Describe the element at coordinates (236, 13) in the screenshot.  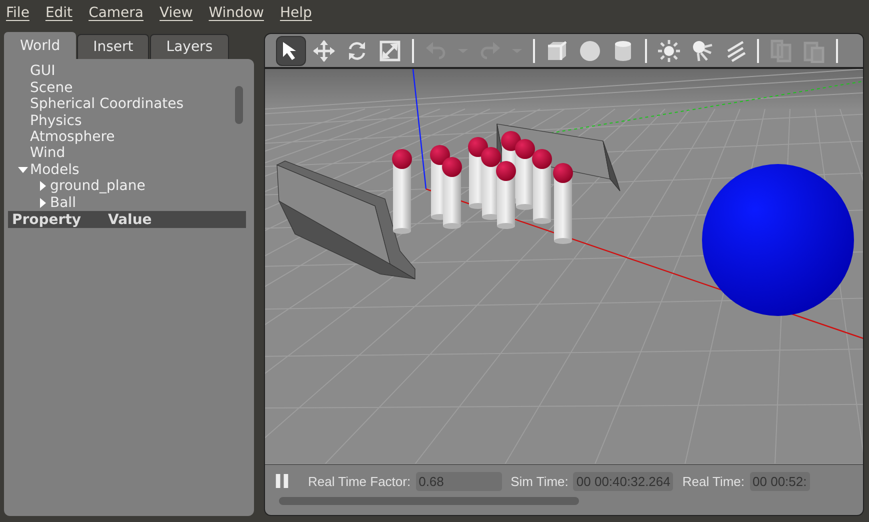
I see `menu-item: Window` at that location.